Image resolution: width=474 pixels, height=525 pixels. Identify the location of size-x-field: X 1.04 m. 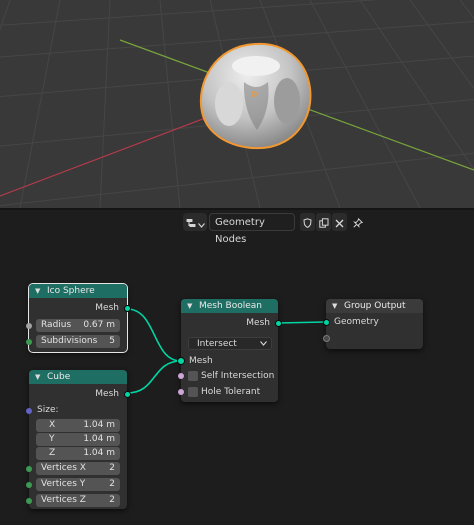
(78, 425).